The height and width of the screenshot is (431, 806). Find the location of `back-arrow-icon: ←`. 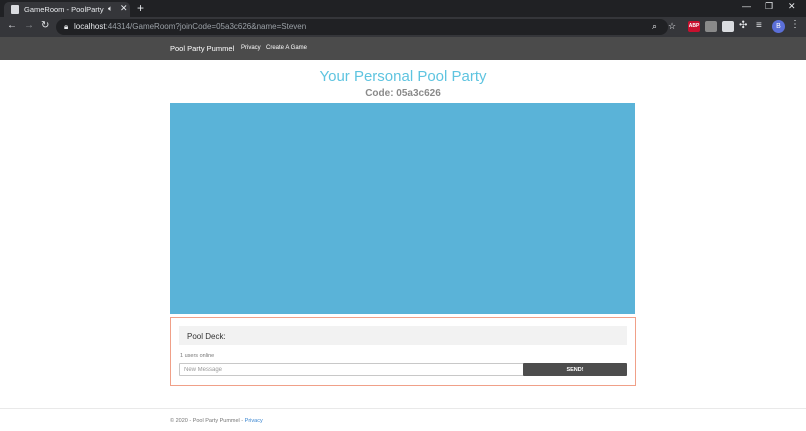

back-arrow-icon: ← is located at coordinates (12, 25).